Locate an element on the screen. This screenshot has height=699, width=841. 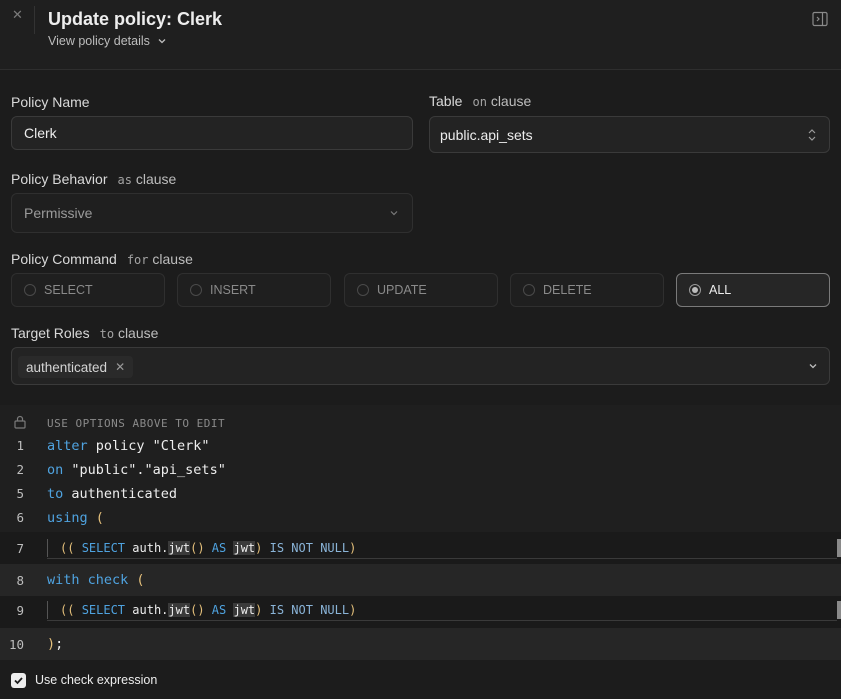
line-number: 1 is located at coordinates (20, 445).